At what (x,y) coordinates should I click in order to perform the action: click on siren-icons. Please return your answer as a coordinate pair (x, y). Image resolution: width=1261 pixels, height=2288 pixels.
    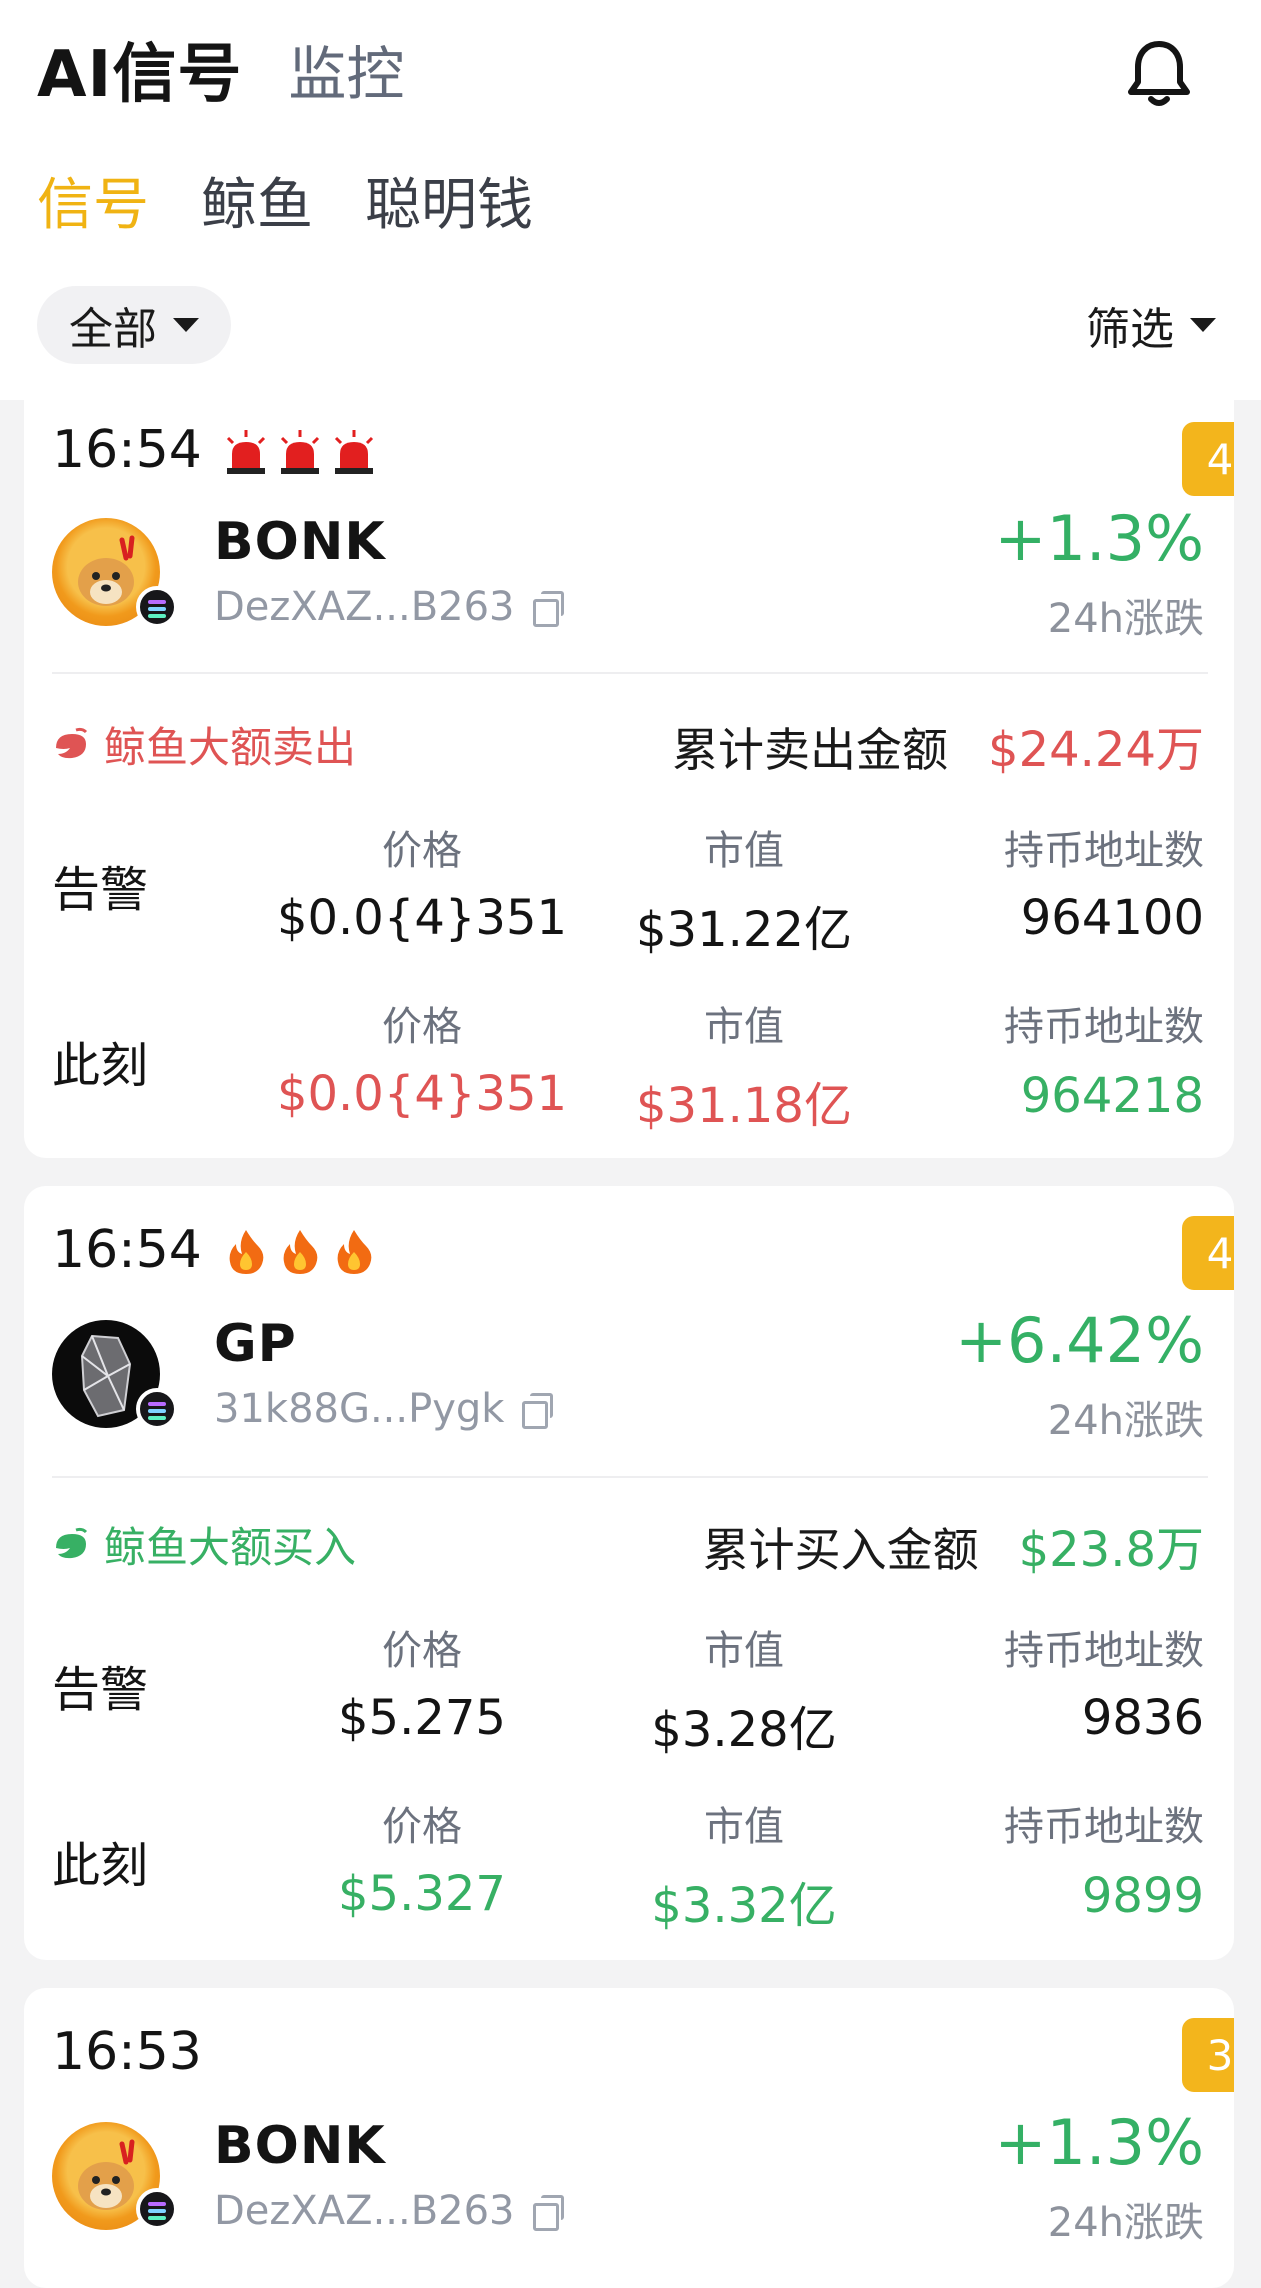
    Looking at the image, I should click on (300, 452).